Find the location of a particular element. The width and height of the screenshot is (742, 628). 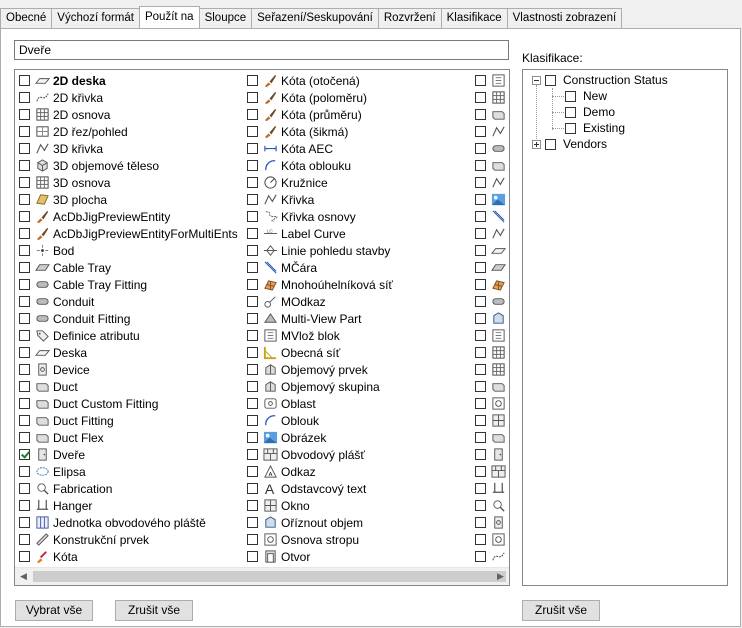

scroll-right-icon: ▶ is located at coordinates (500, 576).